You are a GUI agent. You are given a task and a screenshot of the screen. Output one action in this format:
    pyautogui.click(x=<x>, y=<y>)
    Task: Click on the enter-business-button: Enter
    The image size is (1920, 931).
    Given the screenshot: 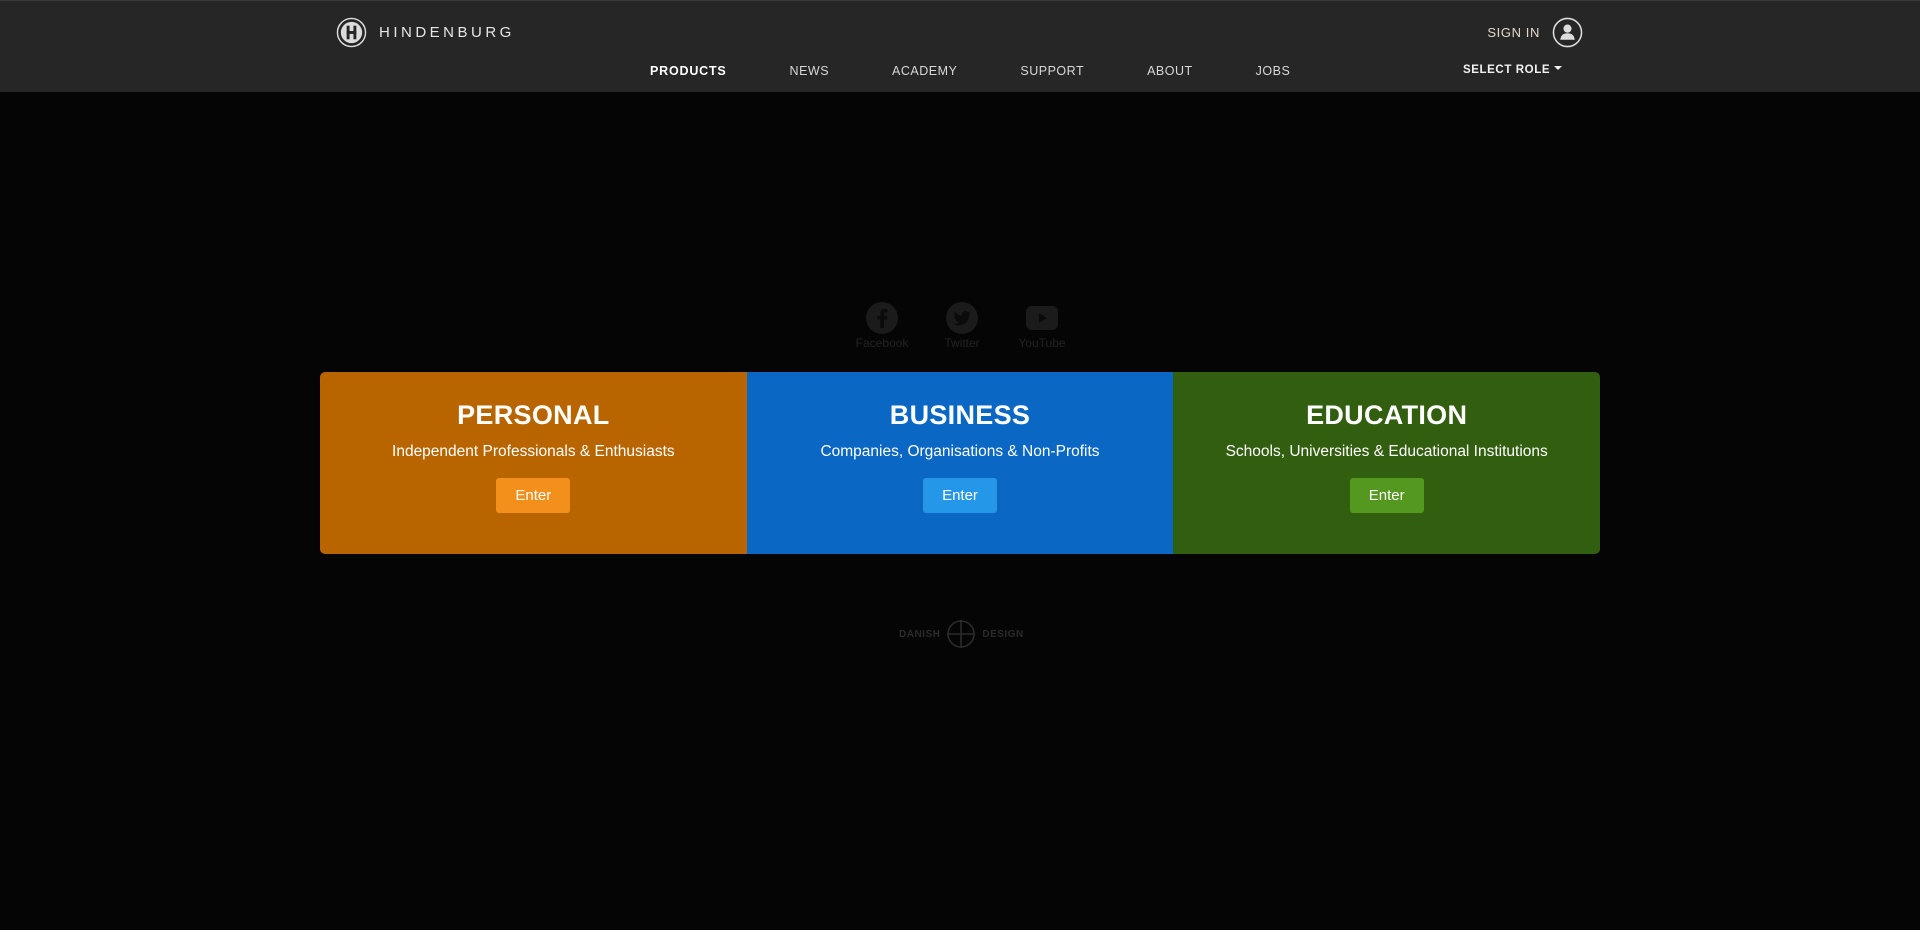 What is the action you would take?
    pyautogui.click(x=960, y=495)
    